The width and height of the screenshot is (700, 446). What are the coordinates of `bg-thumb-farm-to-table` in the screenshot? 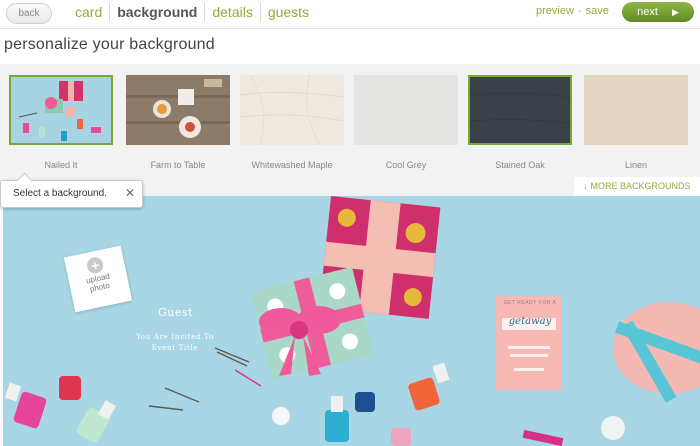 It's located at (178, 110).